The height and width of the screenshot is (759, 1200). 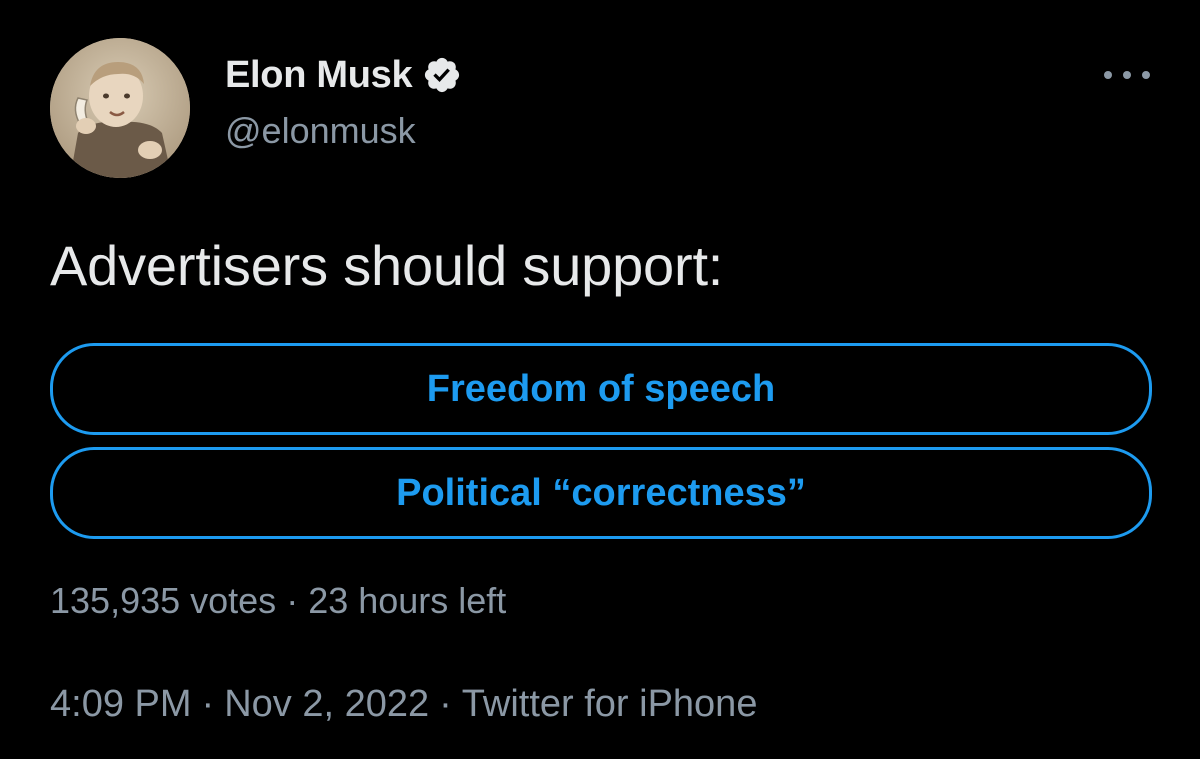 What do you see at coordinates (121, 704) in the screenshot?
I see `tweet-time: 4:09 PM` at bounding box center [121, 704].